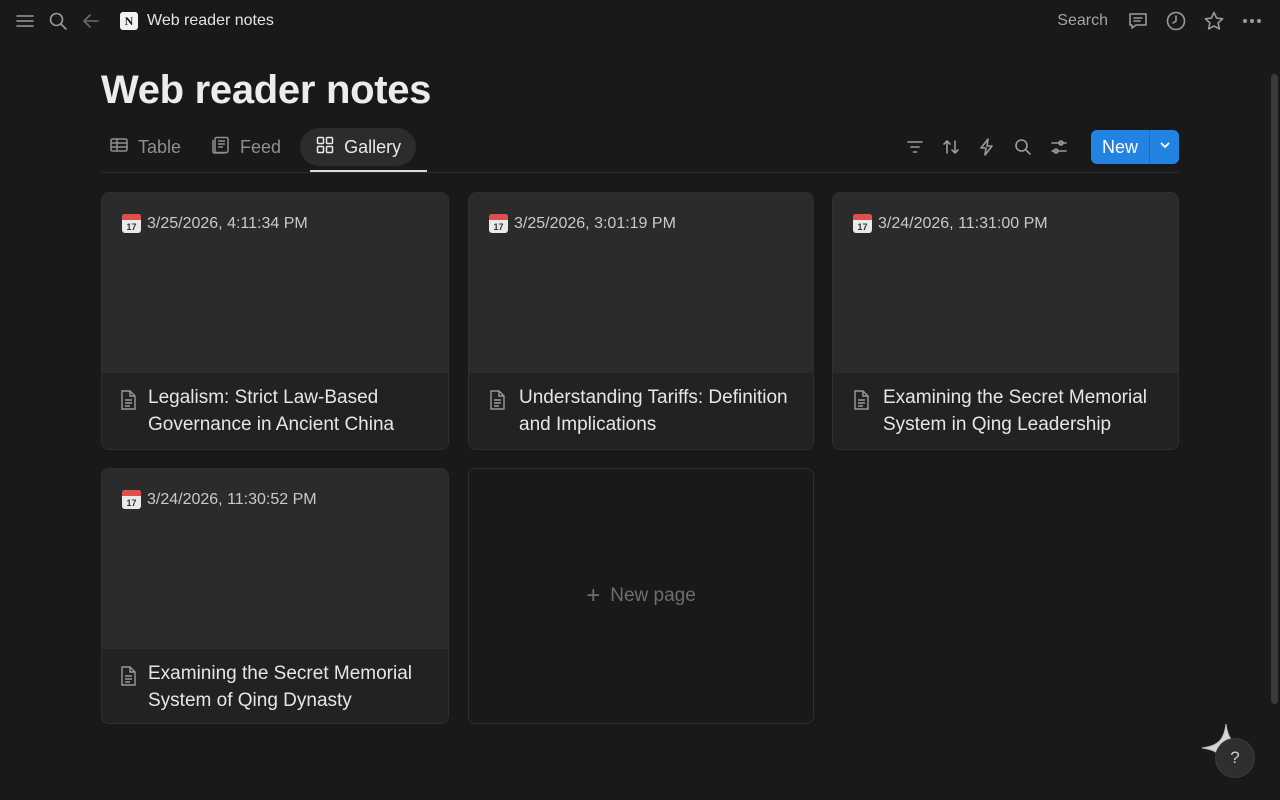  What do you see at coordinates (1082, 21) in the screenshot?
I see `search-button: Search` at bounding box center [1082, 21].